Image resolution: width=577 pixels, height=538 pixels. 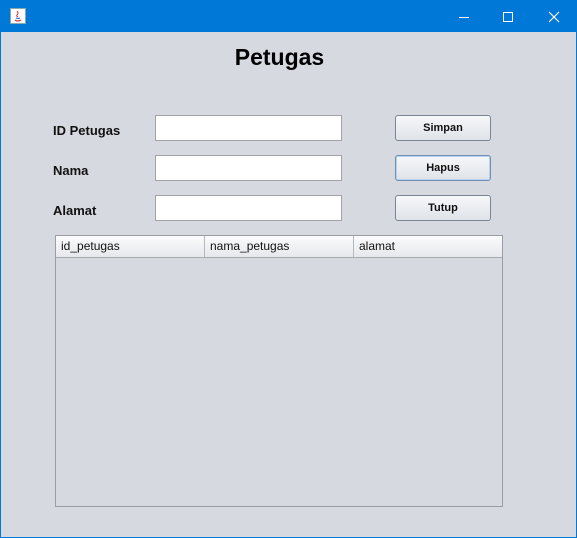 I want to click on close-button, so click(x=554, y=16).